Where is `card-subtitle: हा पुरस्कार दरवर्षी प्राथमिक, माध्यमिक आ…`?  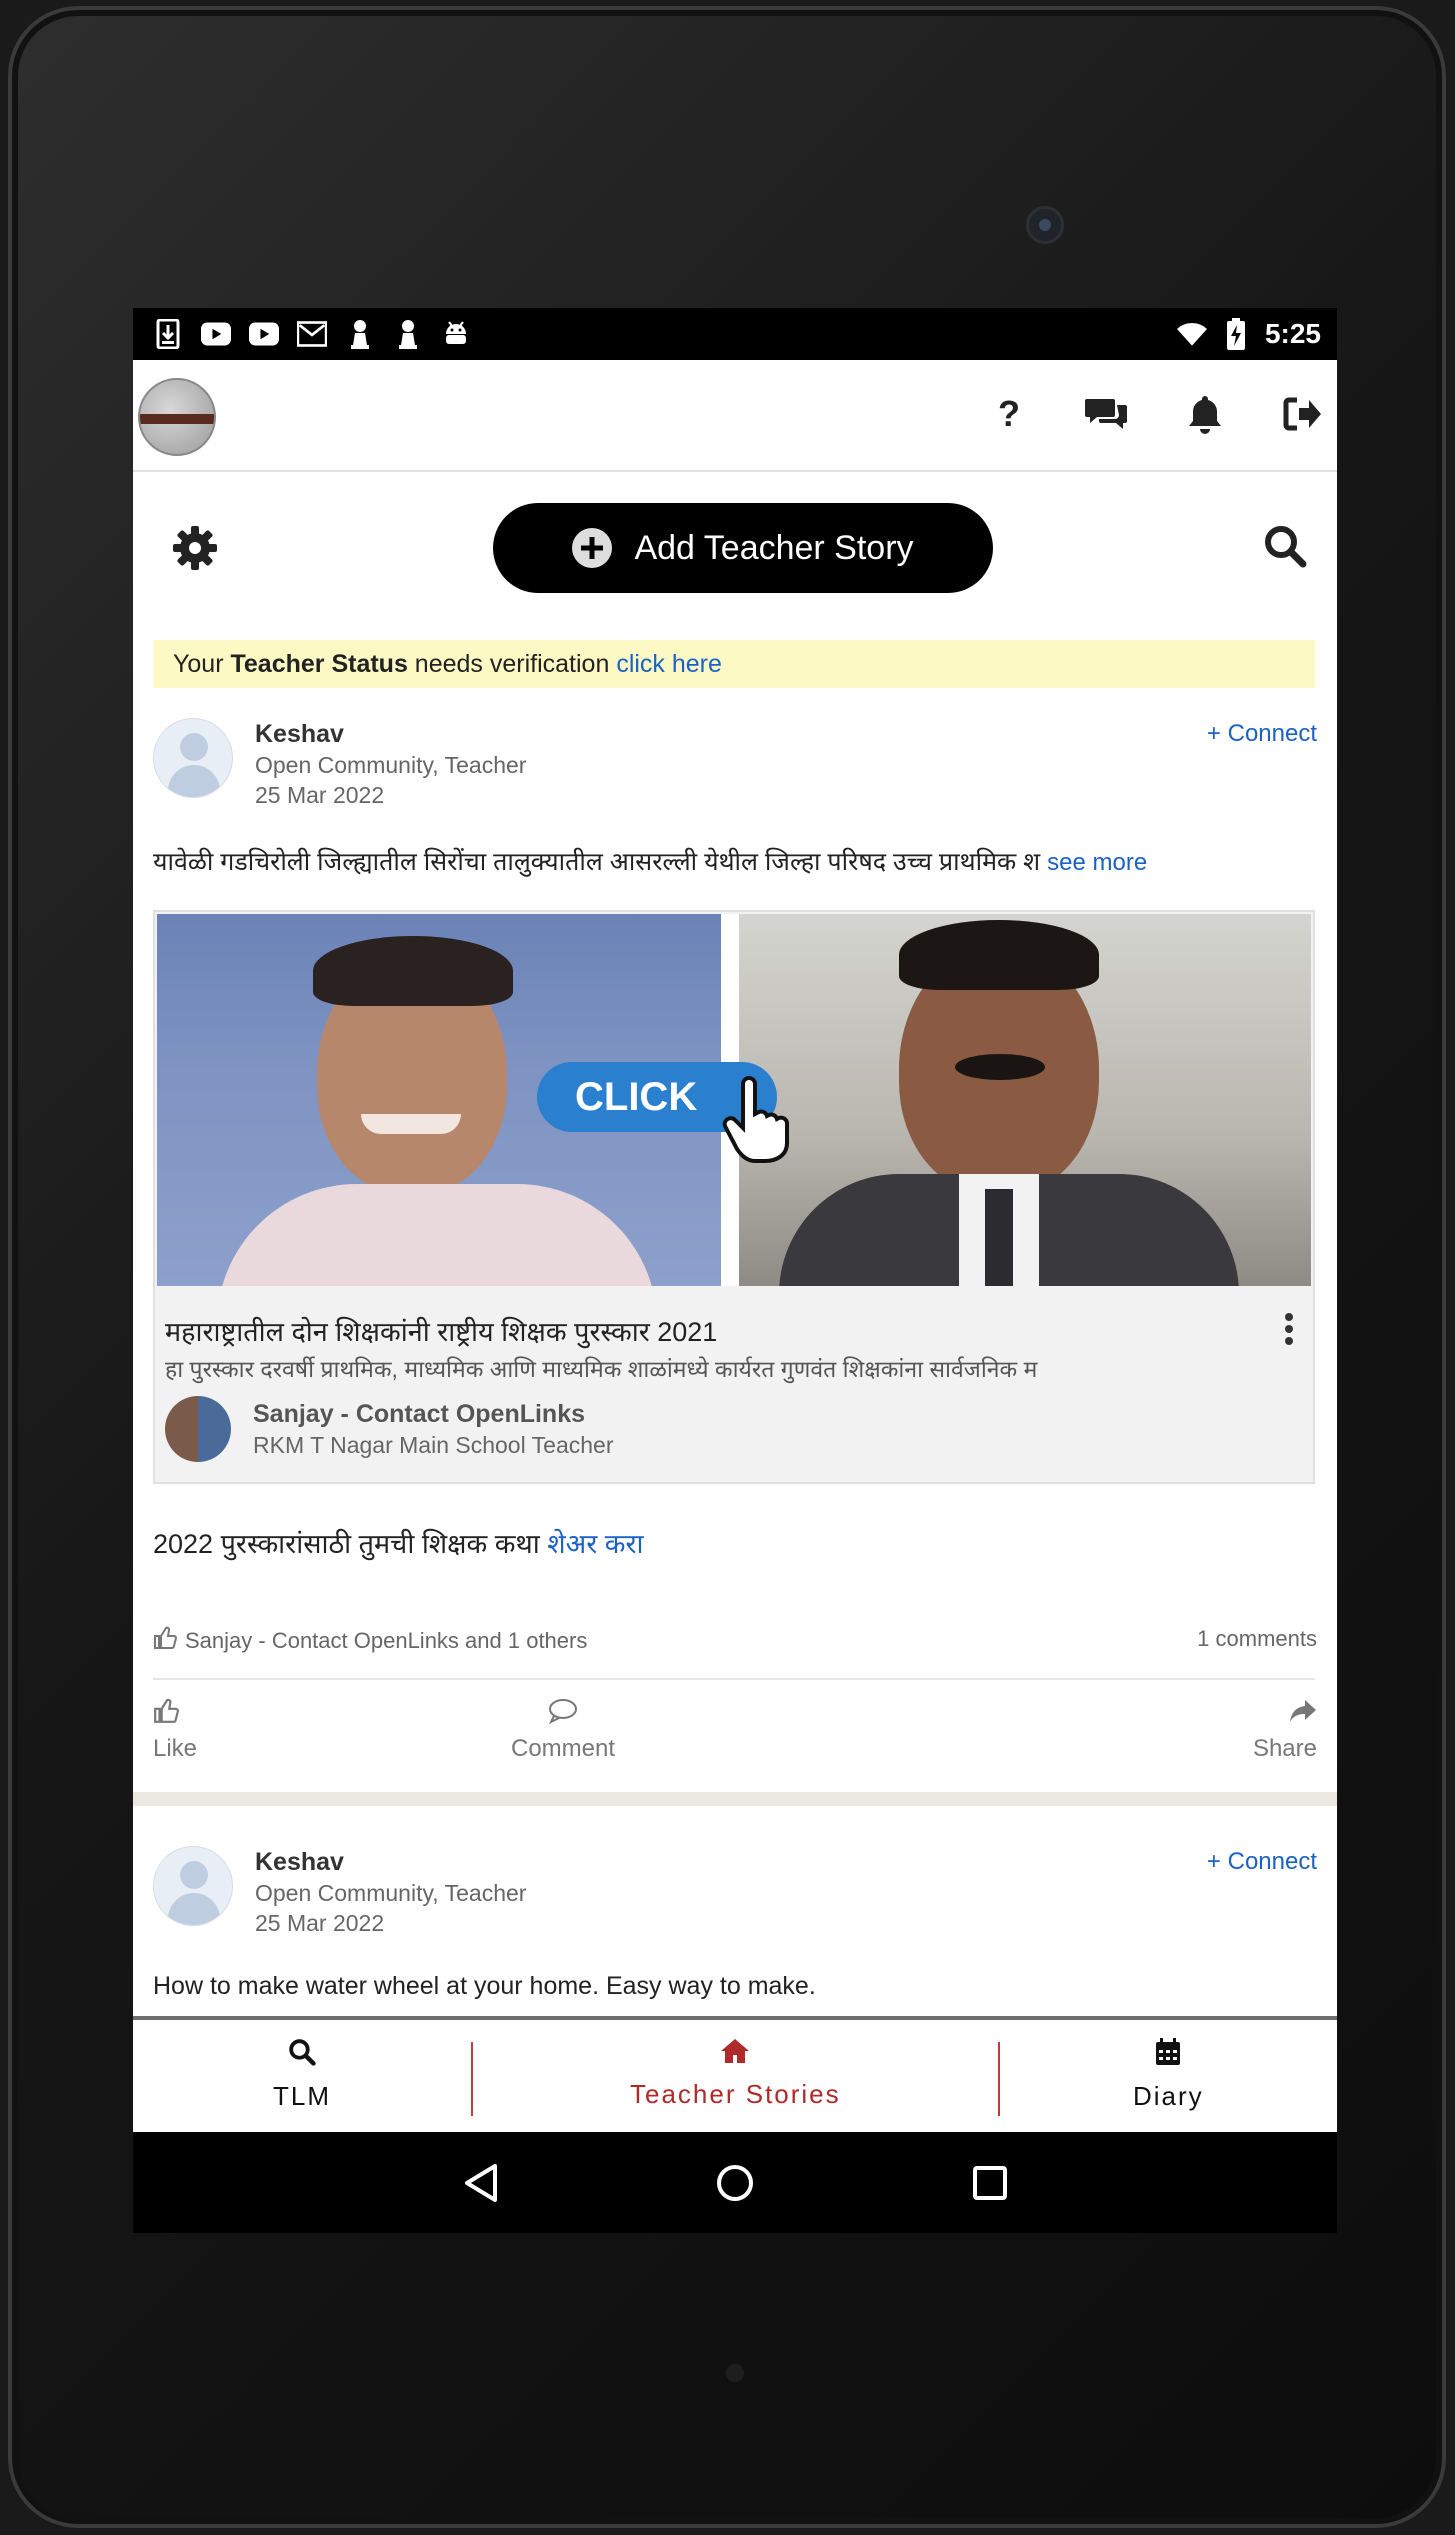
card-subtitle: हा पुरस्कार दरवर्षी प्राथमिक, माध्यमिक आ… is located at coordinates (601, 1369).